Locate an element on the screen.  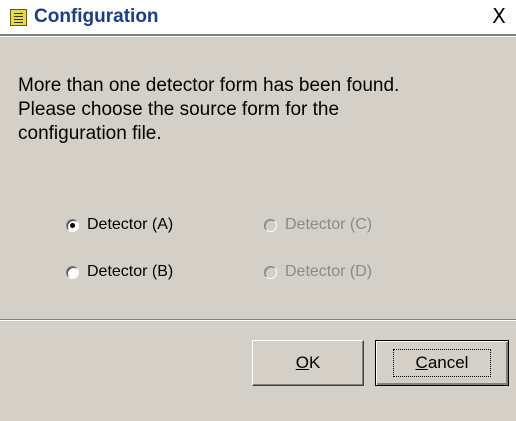
radio-detector-a: Detector (A) is located at coordinates (119, 225).